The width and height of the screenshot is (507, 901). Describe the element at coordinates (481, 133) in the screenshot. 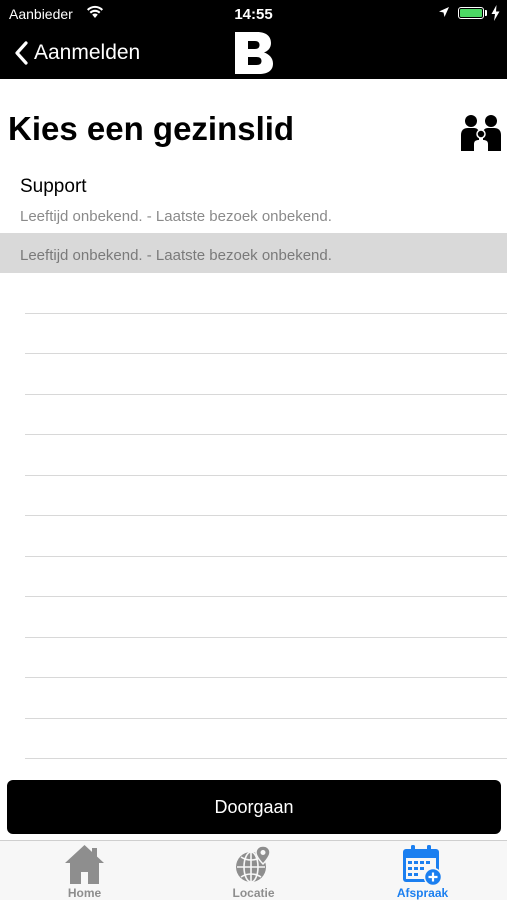

I see `family-icon` at that location.